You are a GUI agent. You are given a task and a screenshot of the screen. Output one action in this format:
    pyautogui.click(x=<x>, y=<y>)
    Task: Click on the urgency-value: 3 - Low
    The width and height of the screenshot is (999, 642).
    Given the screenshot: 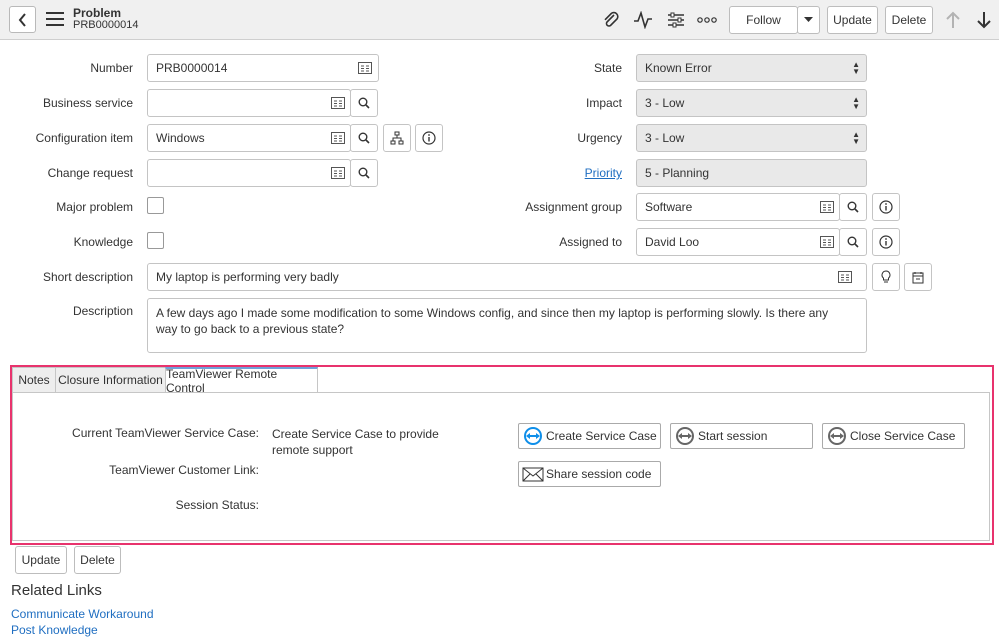 What is the action you would take?
    pyautogui.click(x=665, y=138)
    